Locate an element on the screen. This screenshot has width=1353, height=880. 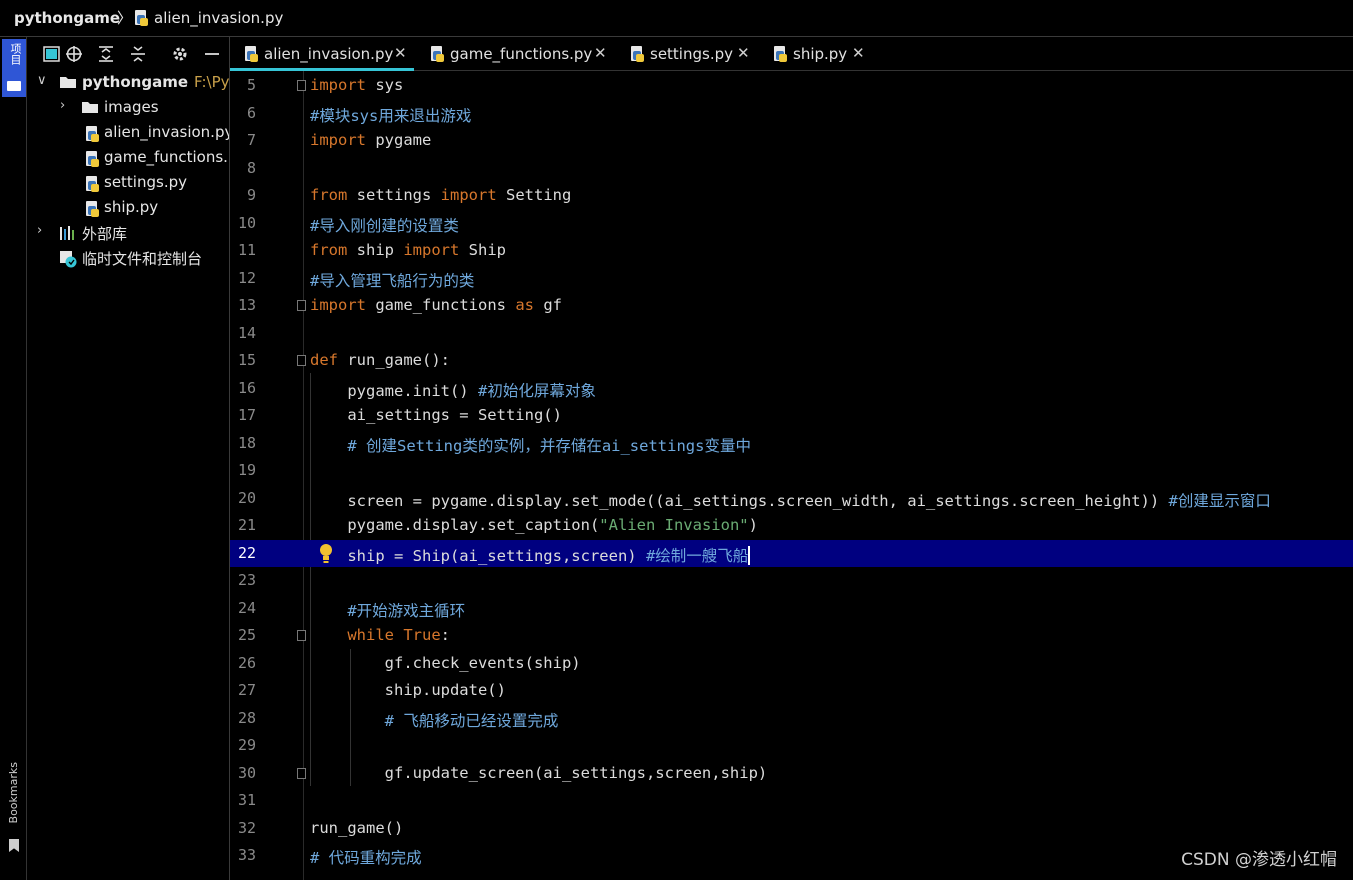
code-line: 31 is located at coordinates (791, 801).